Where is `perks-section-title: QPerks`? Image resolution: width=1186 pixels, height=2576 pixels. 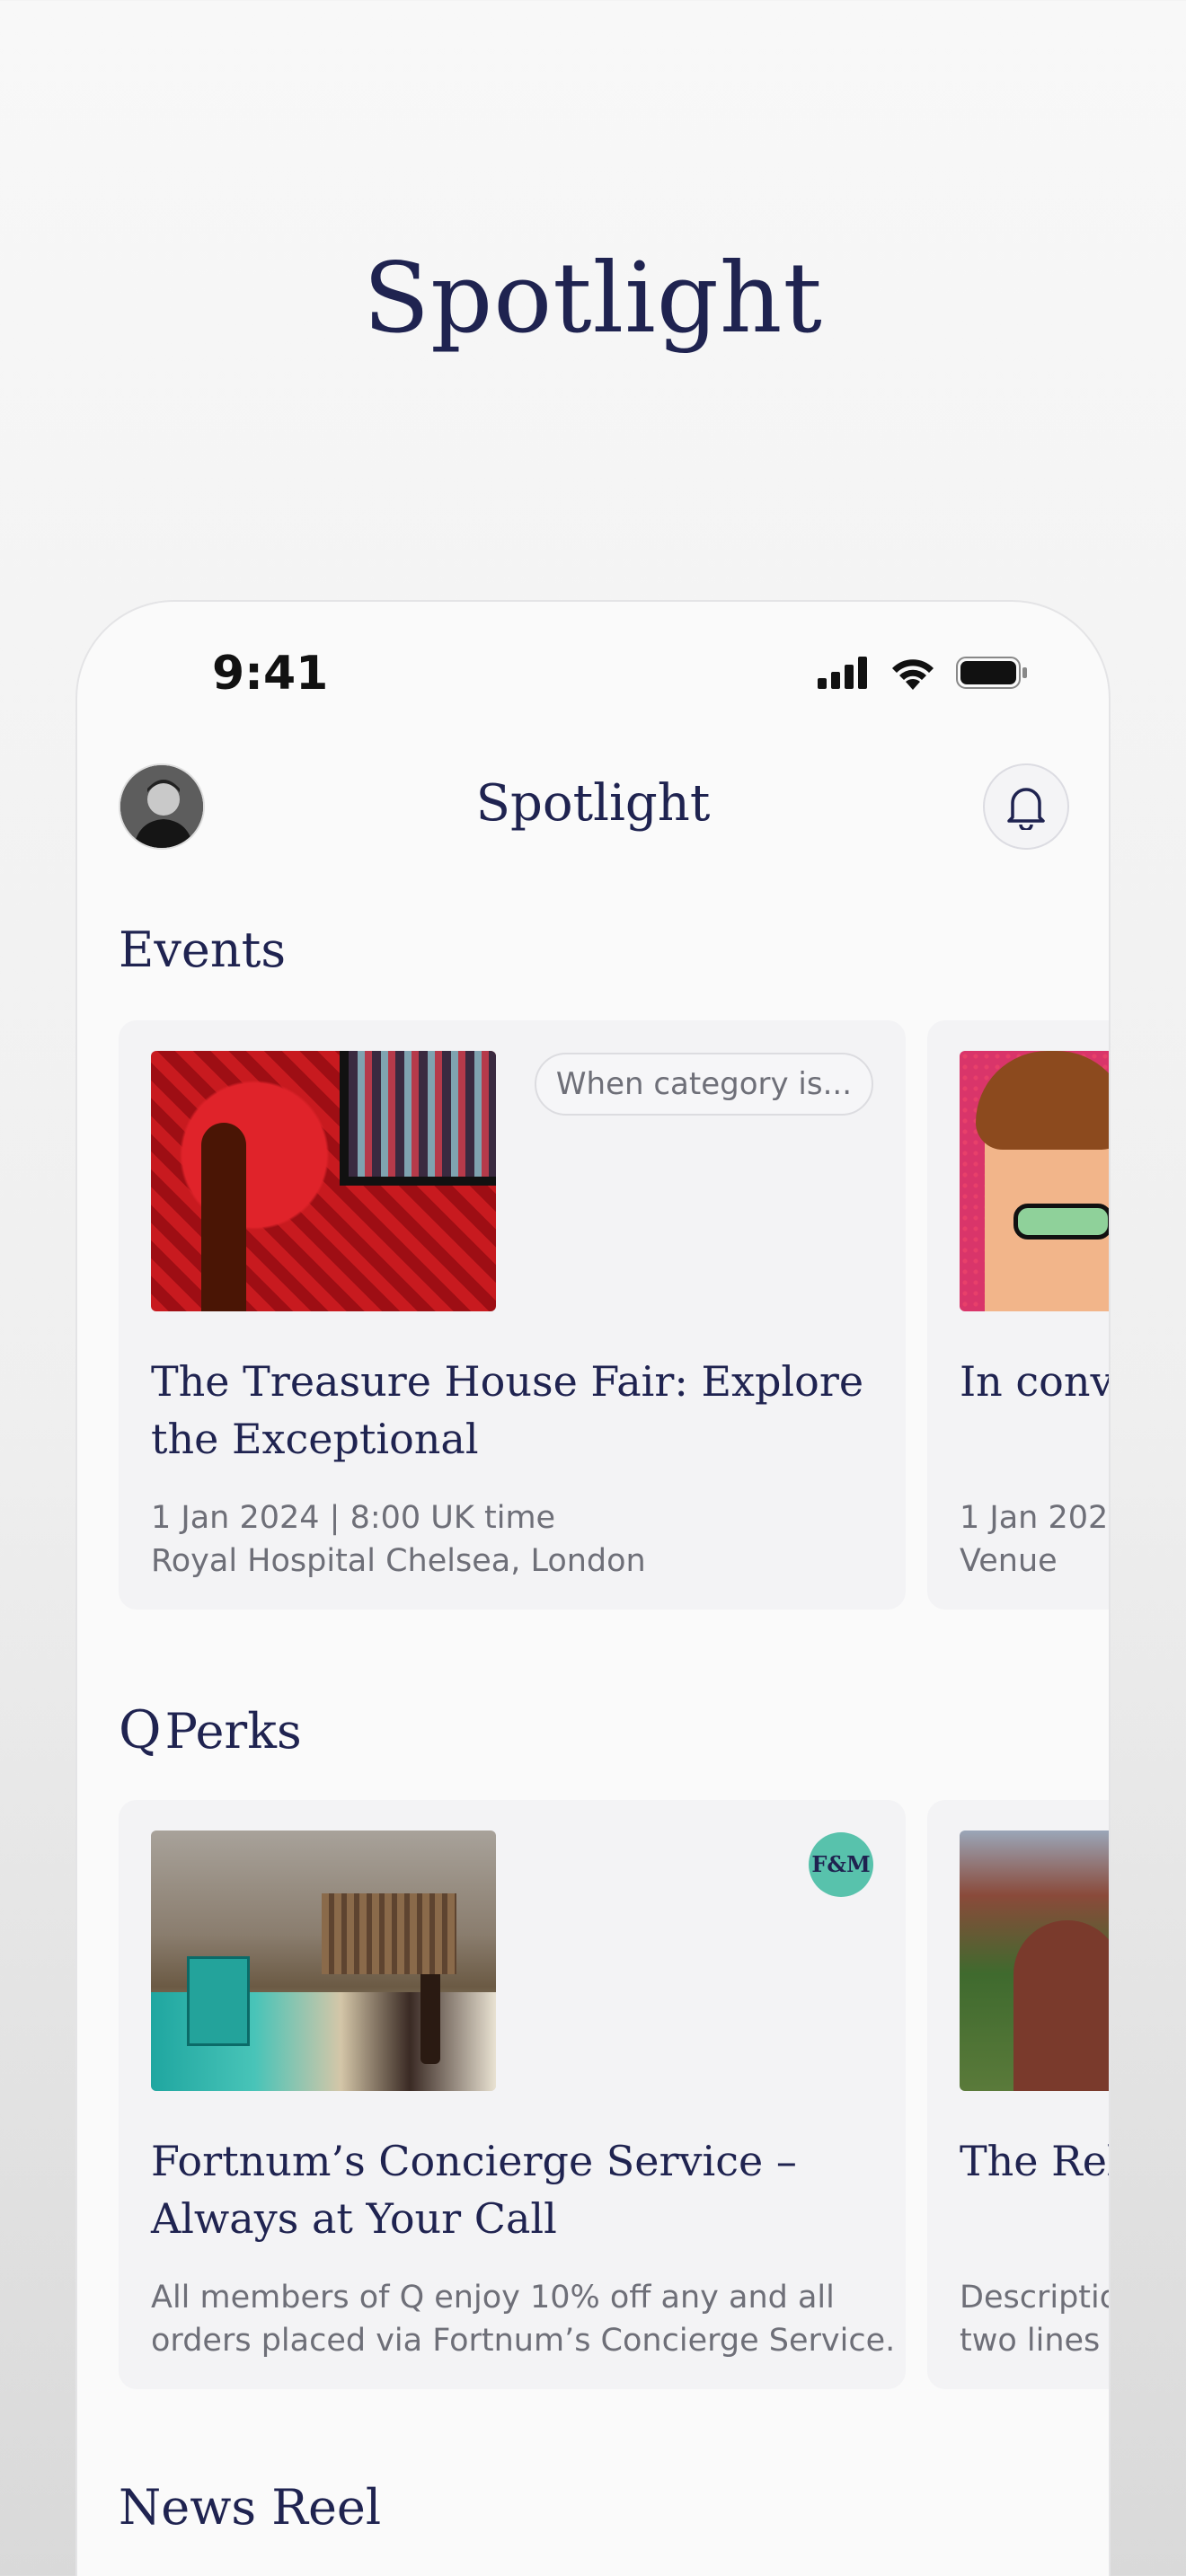 perks-section-title: QPerks is located at coordinates (210, 1729).